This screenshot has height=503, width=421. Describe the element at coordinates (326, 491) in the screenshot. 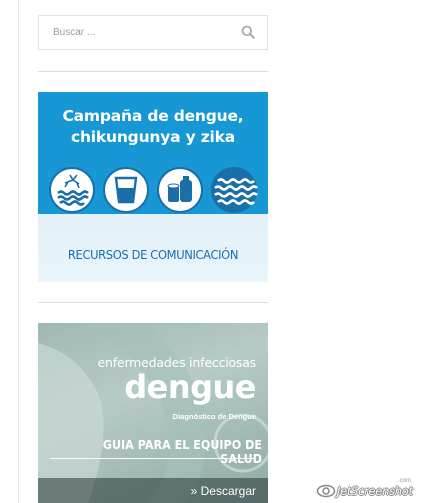

I see `camera-lens-icon` at that location.